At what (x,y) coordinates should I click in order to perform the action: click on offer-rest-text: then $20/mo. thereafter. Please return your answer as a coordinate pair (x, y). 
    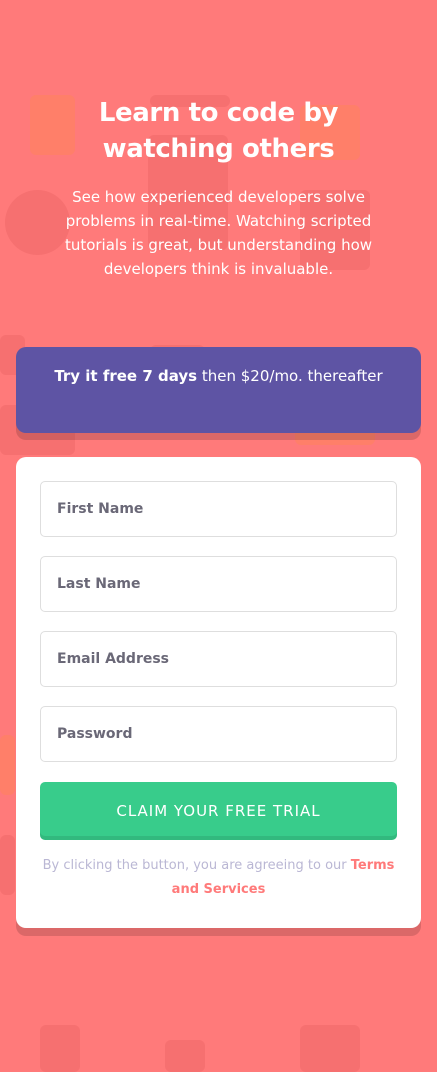
    Looking at the image, I should click on (290, 376).